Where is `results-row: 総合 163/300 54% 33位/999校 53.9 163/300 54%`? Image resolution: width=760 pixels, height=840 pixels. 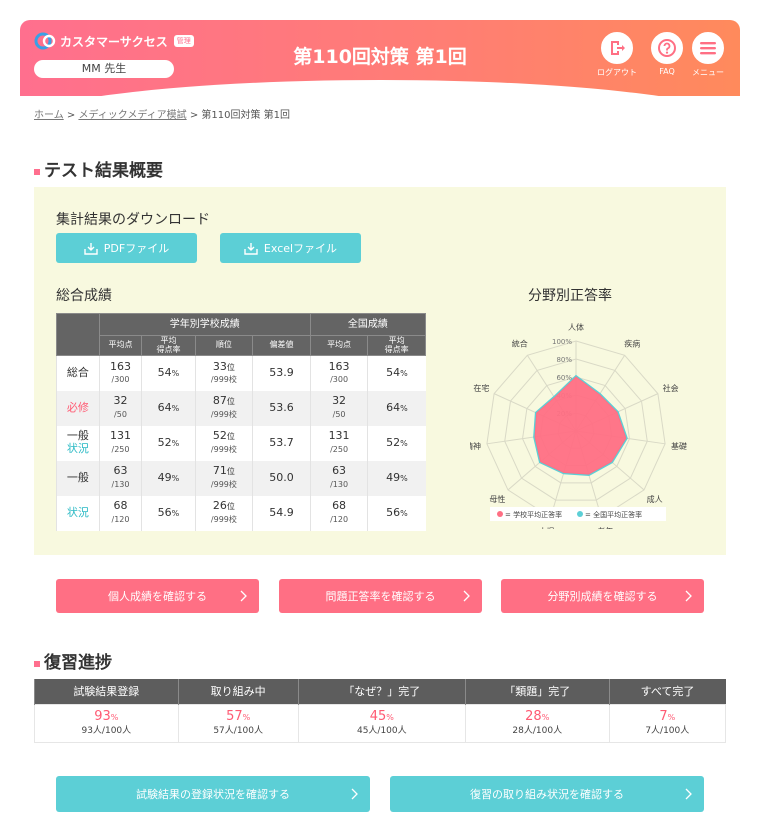 results-row: 総合 163/300 54% 33位/999校 53.9 163/300 54% is located at coordinates (241, 373).